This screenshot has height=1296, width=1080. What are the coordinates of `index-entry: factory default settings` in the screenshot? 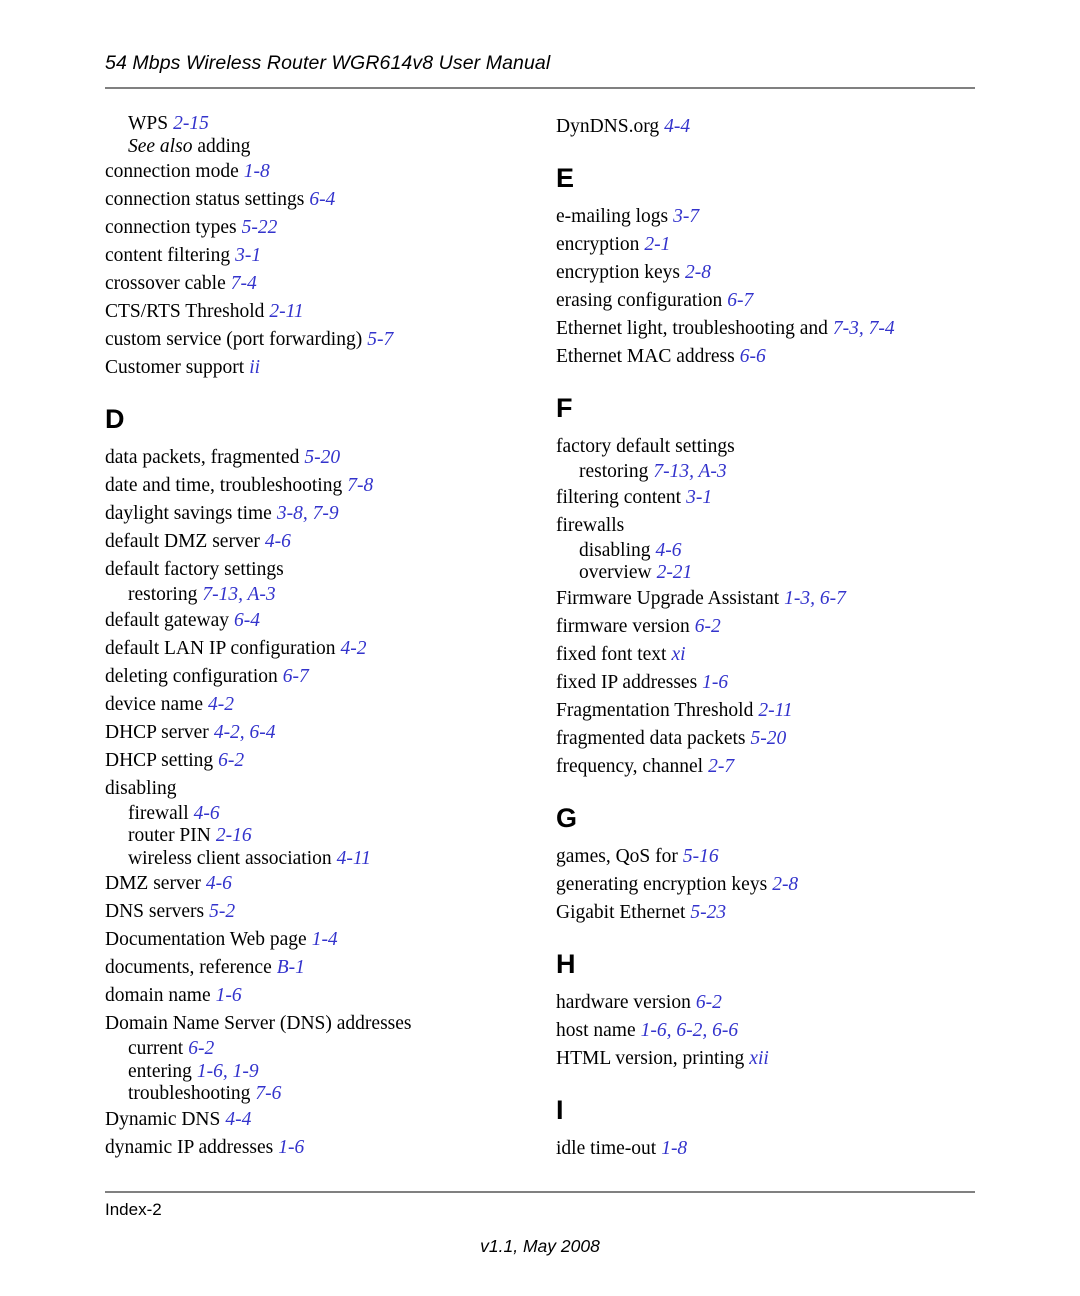 It's located at (771, 447).